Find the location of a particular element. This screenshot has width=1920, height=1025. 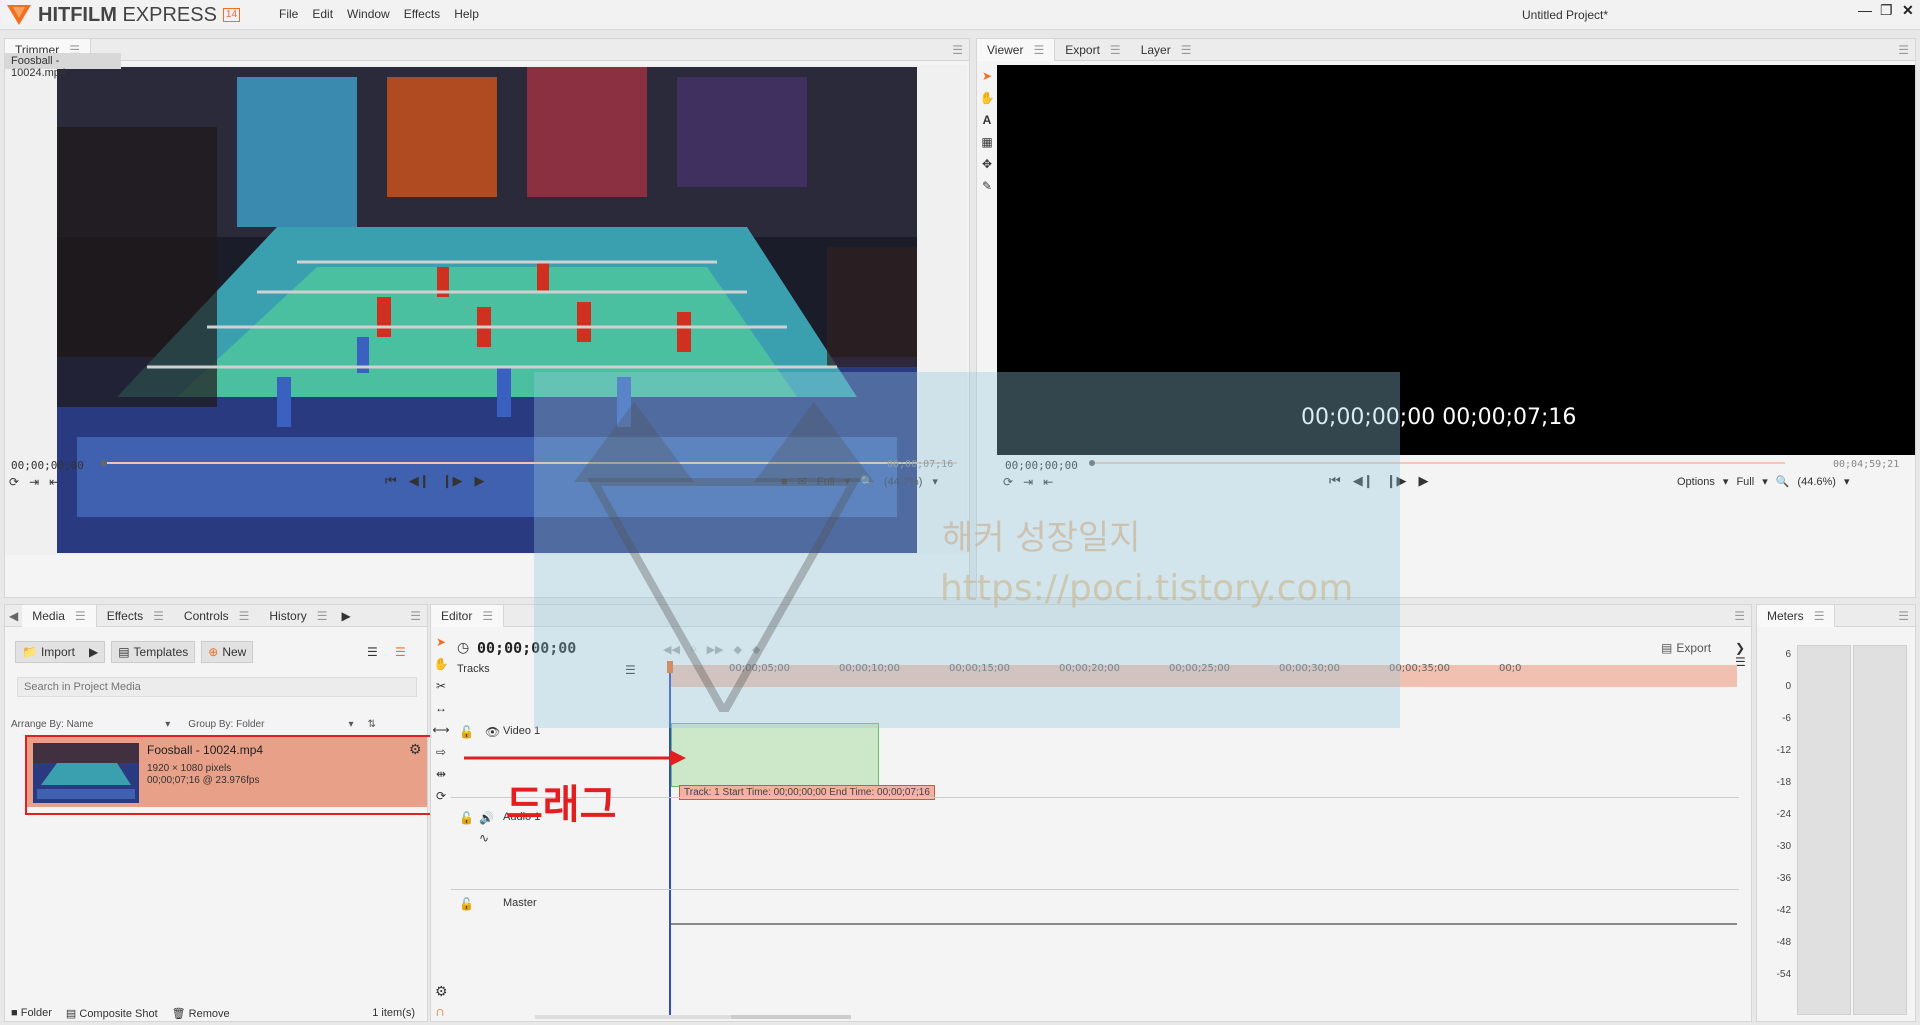

magnet-icon: ∩ is located at coordinates (440, 1011).